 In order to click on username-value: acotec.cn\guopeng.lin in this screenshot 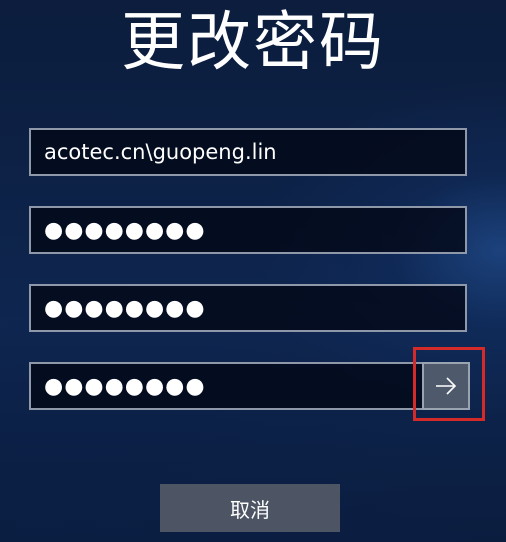, I will do `click(160, 152)`.